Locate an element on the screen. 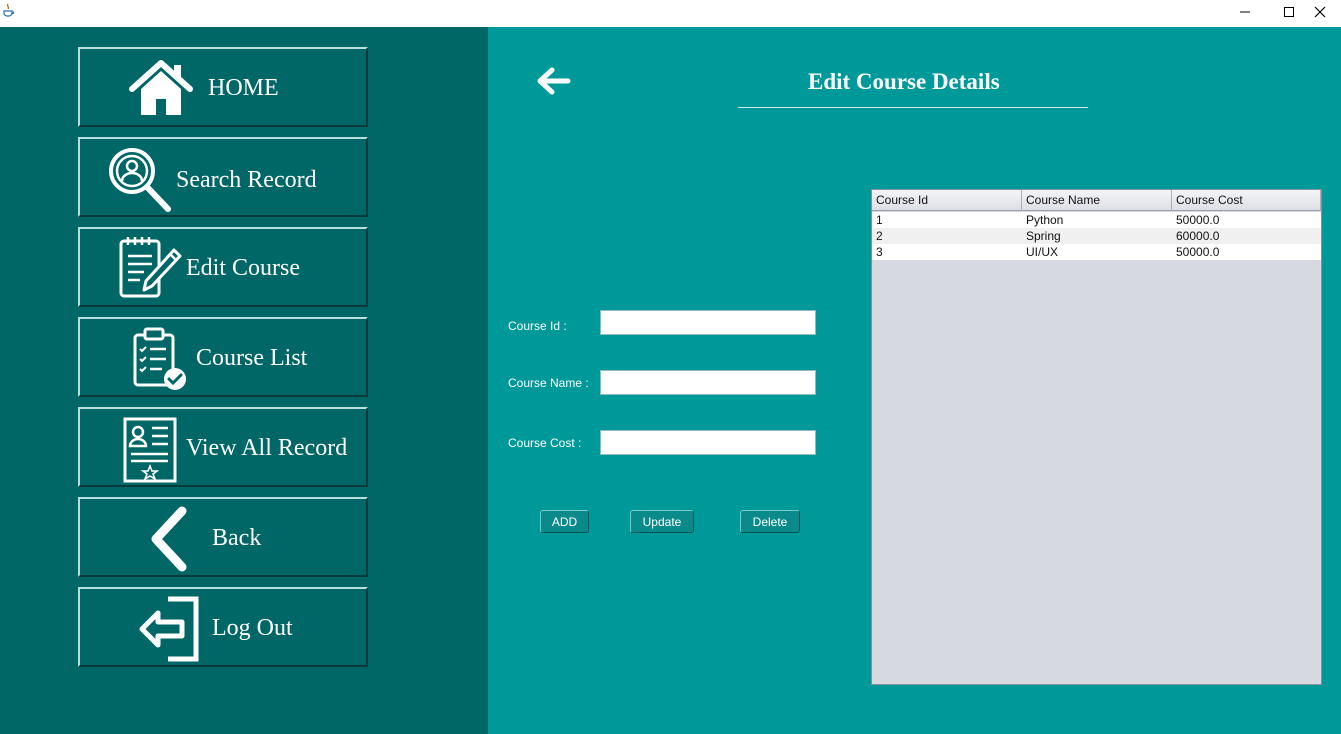 The height and width of the screenshot is (734, 1341). page-title: Edit Course Details is located at coordinates (904, 81).